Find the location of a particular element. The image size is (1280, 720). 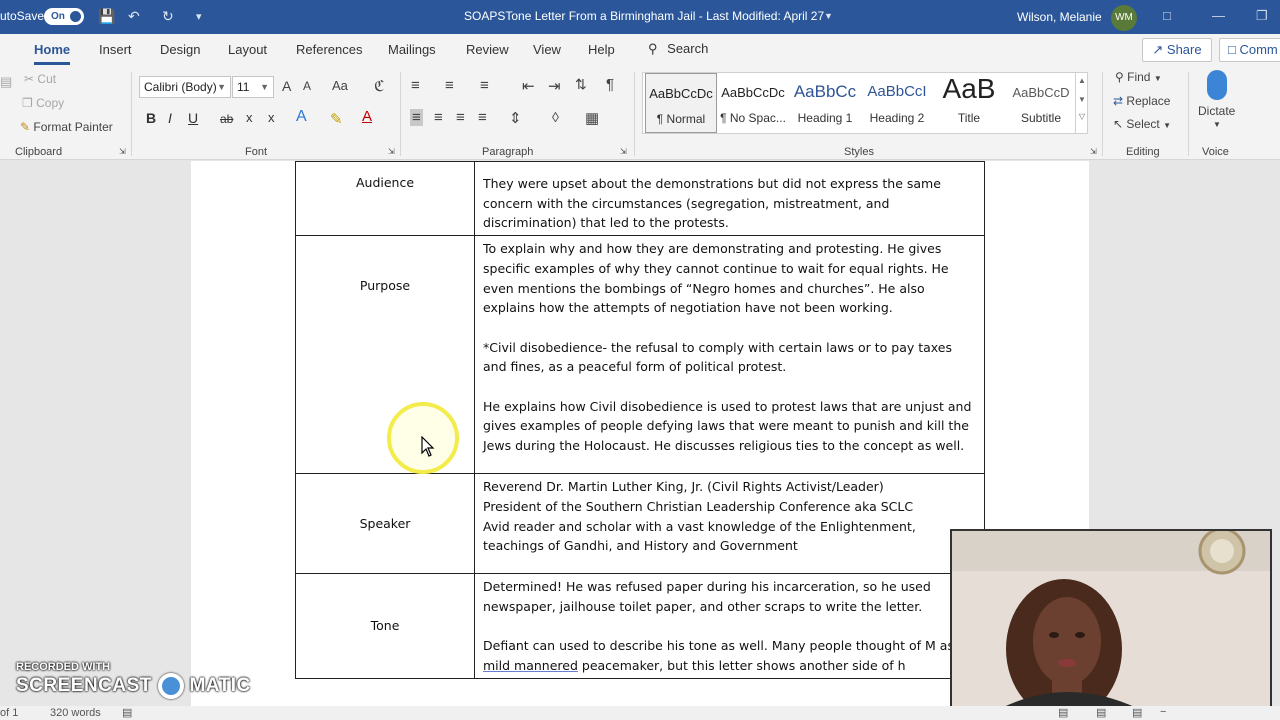

word-count: 320 words is located at coordinates (75, 713).